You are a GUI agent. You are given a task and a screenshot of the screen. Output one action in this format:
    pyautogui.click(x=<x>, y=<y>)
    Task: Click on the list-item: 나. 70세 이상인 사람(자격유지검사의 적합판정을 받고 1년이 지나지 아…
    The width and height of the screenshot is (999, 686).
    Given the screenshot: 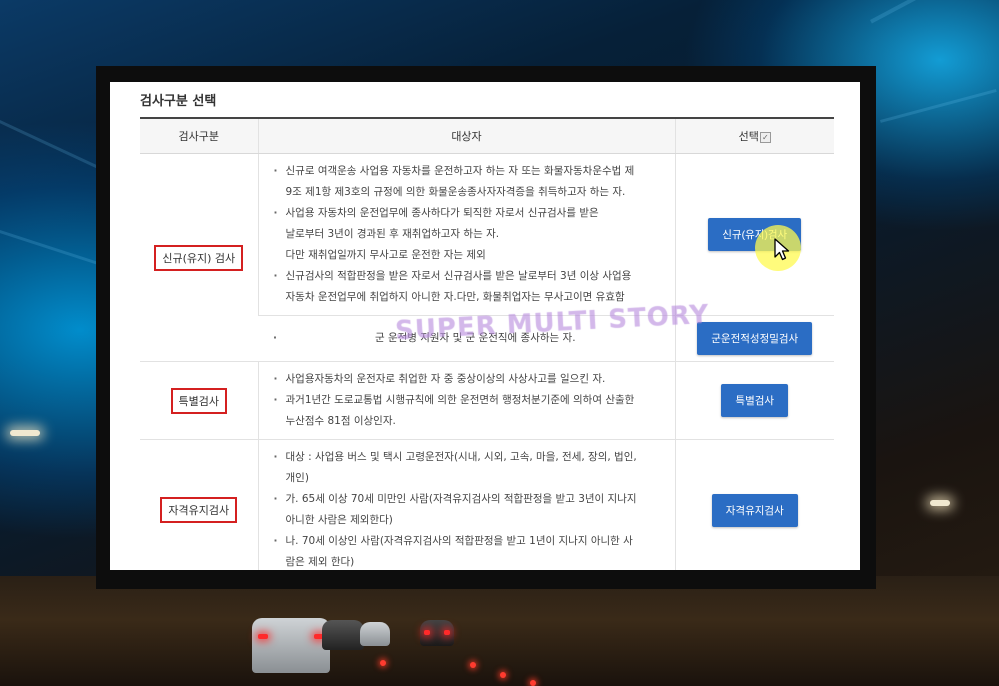 What is the action you would take?
    pyautogui.click(x=470, y=550)
    